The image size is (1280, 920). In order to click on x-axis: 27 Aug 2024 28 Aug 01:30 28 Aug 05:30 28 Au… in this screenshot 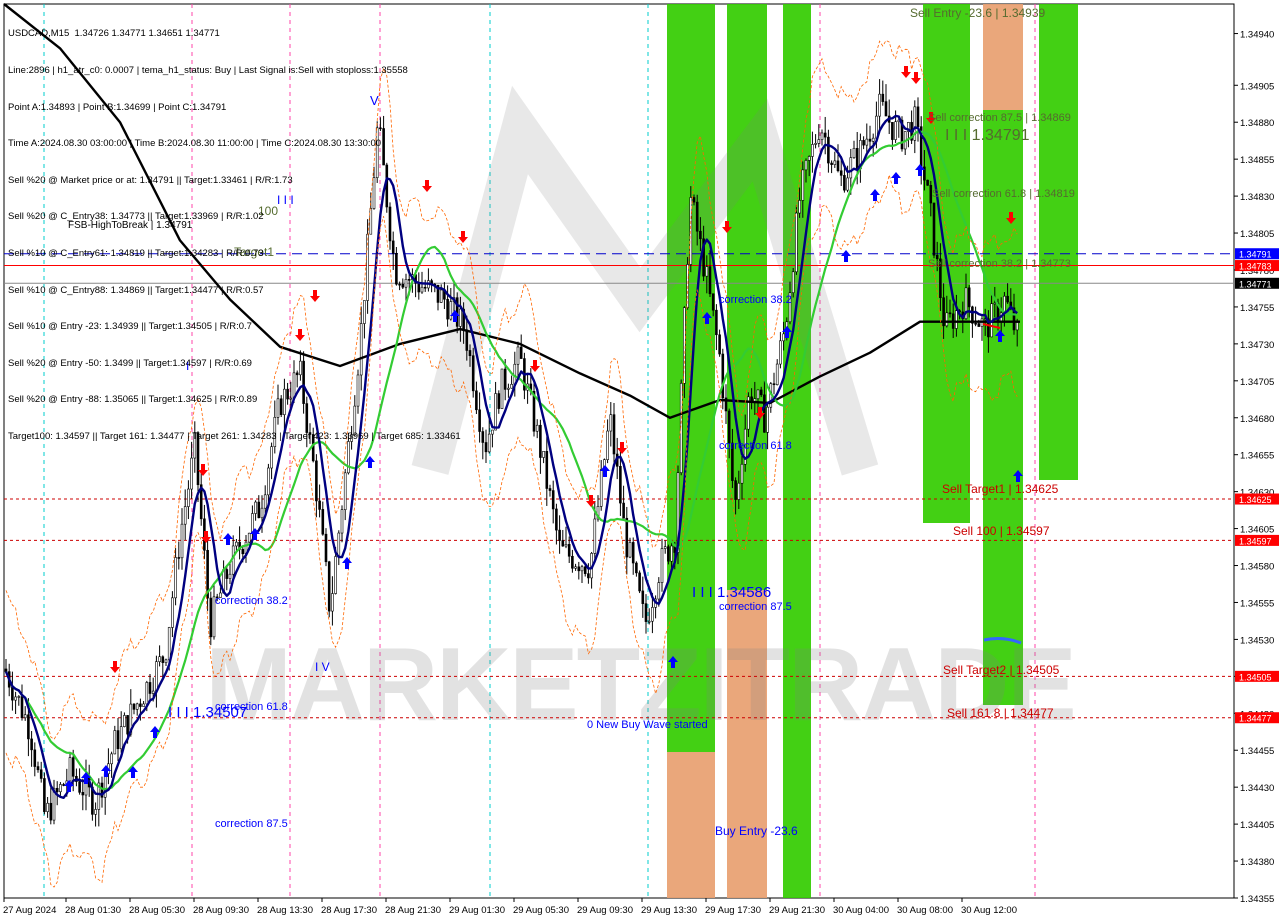, I will do `click(510, 907)`.